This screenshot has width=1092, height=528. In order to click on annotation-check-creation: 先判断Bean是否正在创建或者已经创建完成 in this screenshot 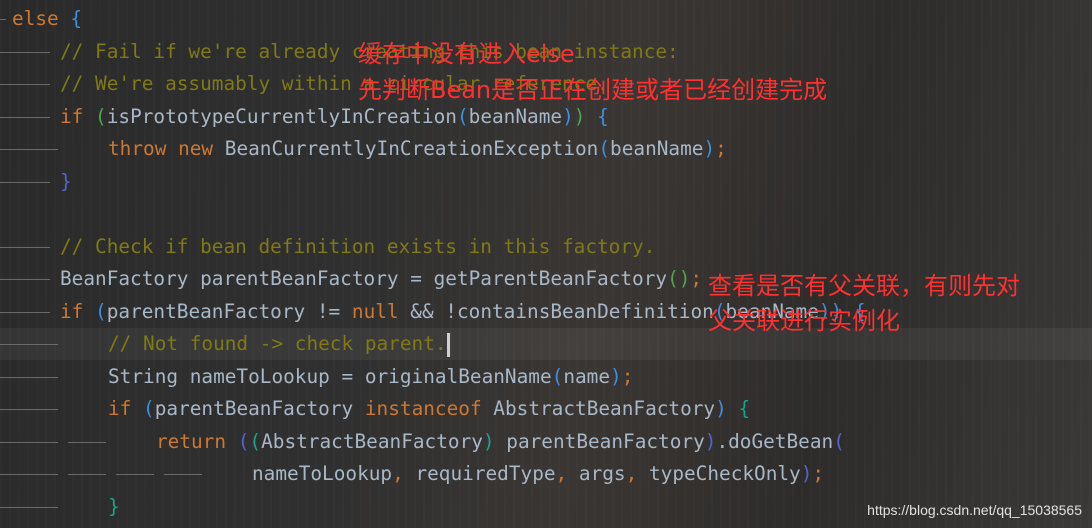, I will do `click(593, 90)`.